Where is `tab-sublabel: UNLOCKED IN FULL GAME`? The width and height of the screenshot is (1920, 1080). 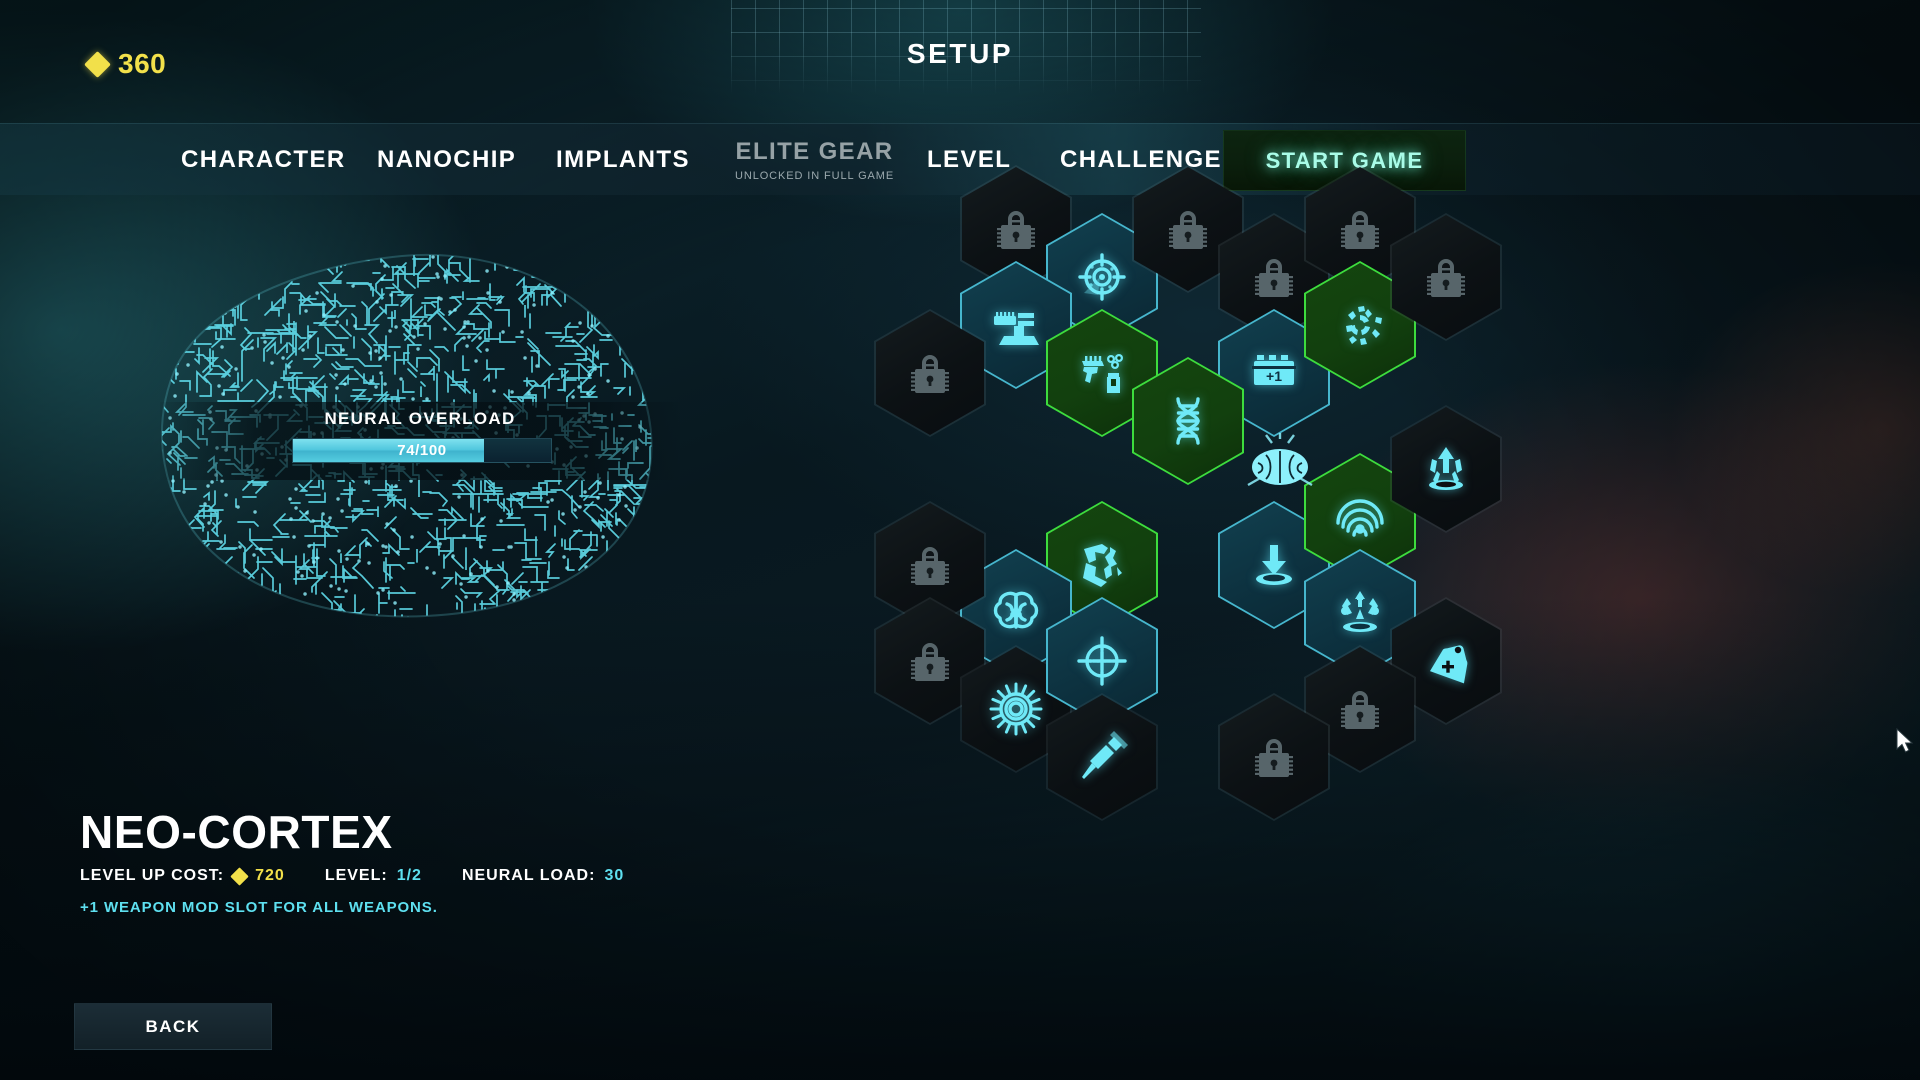
tab-sublabel: UNLOCKED IN FULL GAME is located at coordinates (815, 176).